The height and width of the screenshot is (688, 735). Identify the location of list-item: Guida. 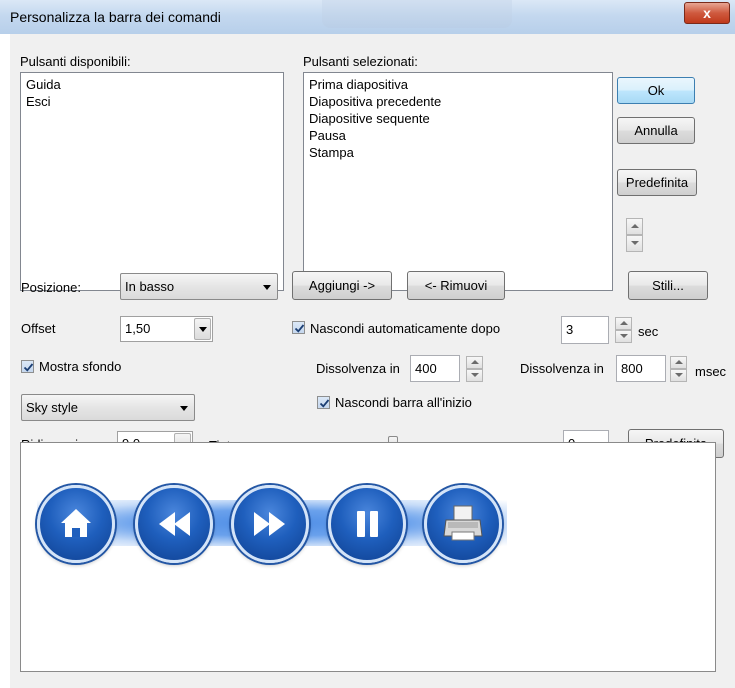
(152, 84).